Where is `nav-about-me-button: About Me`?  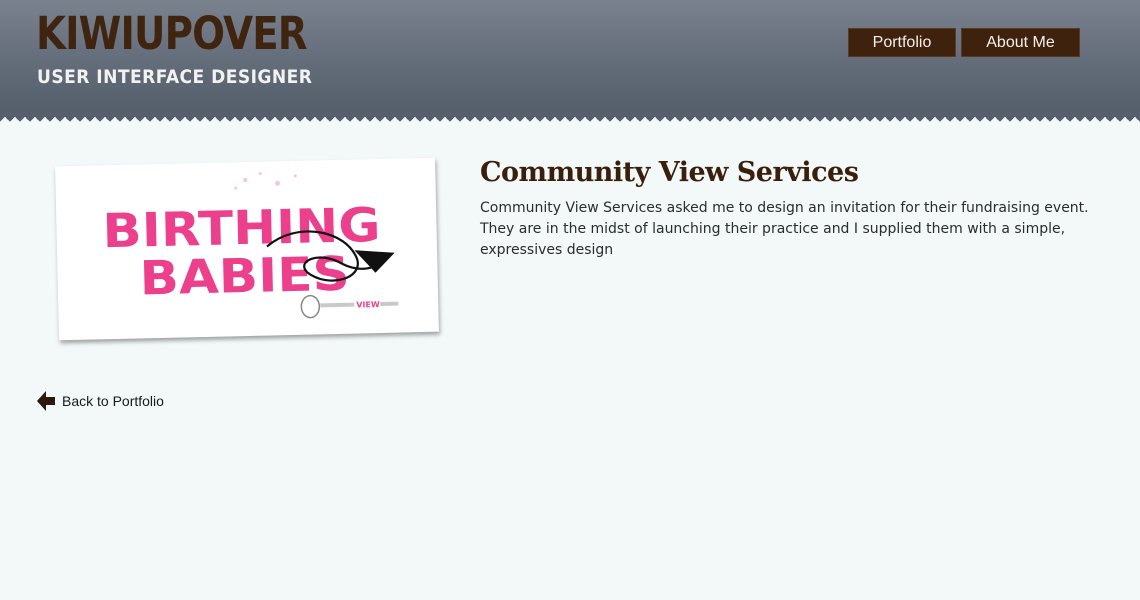
nav-about-me-button: About Me is located at coordinates (1020, 42).